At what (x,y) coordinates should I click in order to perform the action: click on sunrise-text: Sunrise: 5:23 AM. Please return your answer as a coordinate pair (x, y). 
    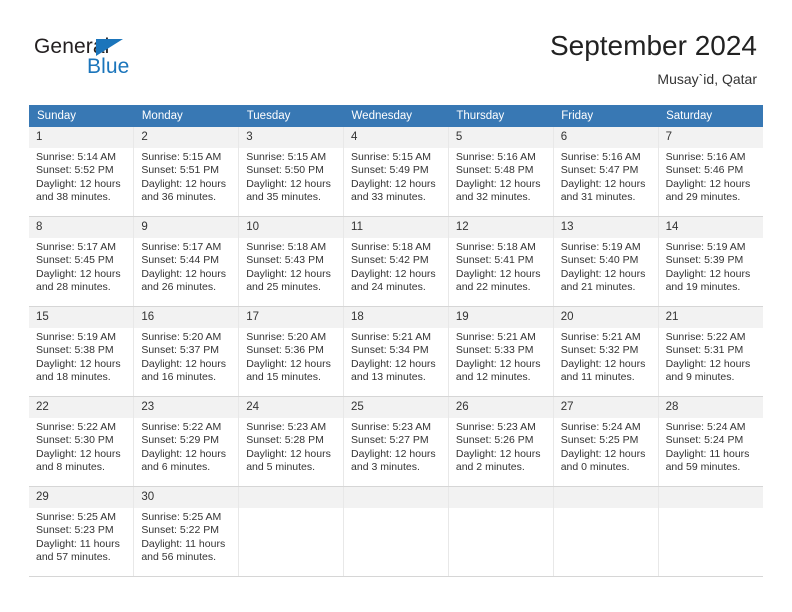
    Looking at the image, I should click on (495, 427).